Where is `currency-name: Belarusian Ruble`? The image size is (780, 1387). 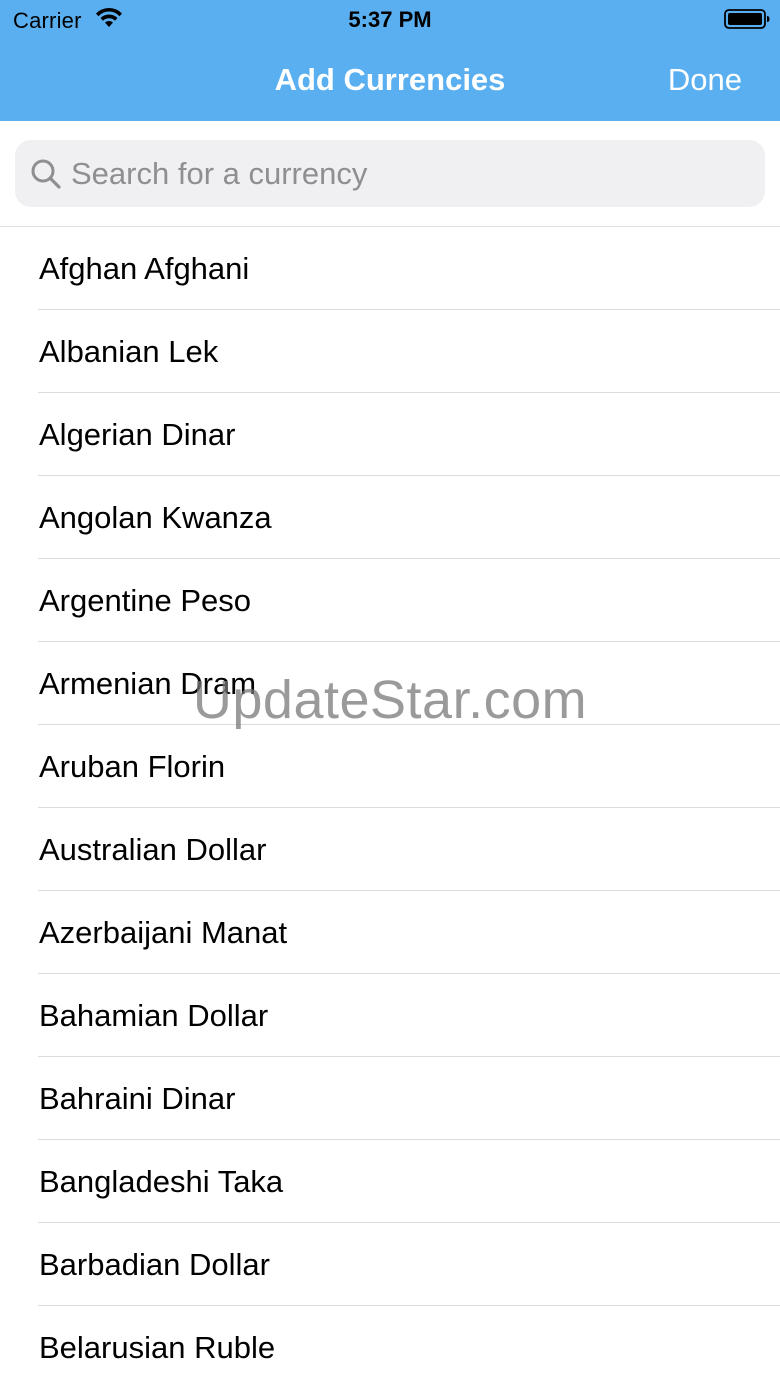
currency-name: Belarusian Ruble is located at coordinates (157, 1347).